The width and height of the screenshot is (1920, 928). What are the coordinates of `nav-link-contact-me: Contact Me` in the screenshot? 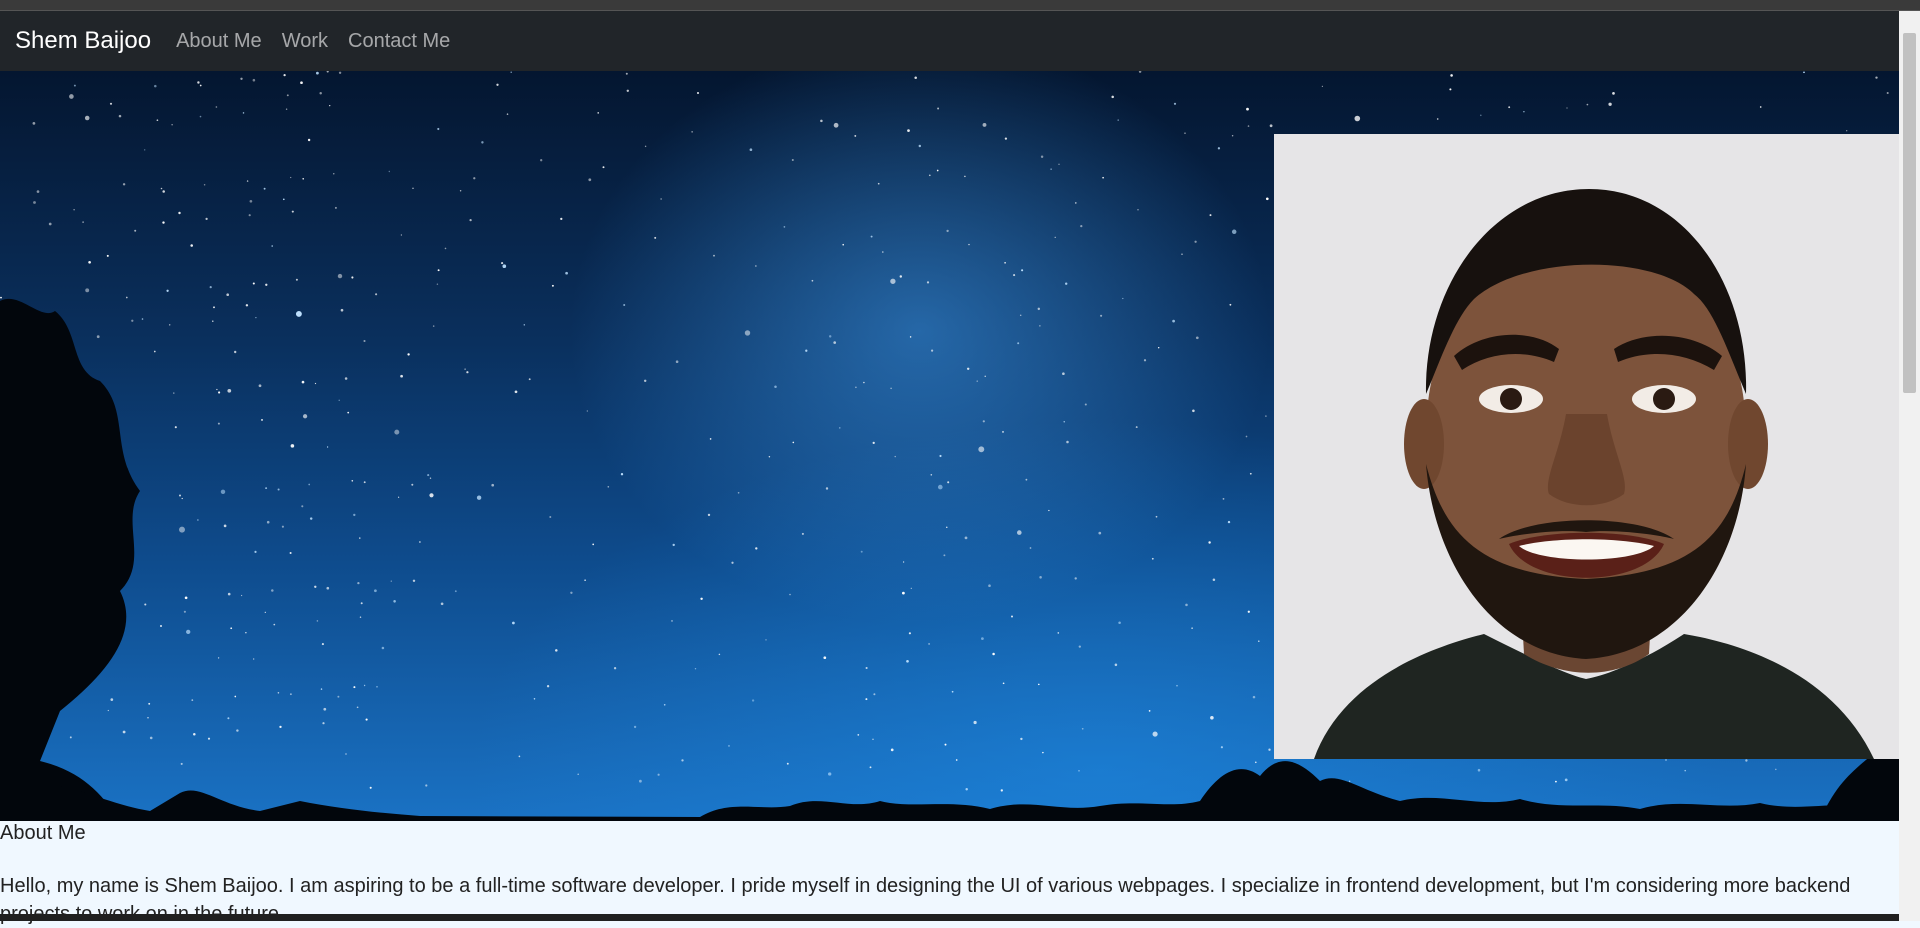 It's located at (399, 41).